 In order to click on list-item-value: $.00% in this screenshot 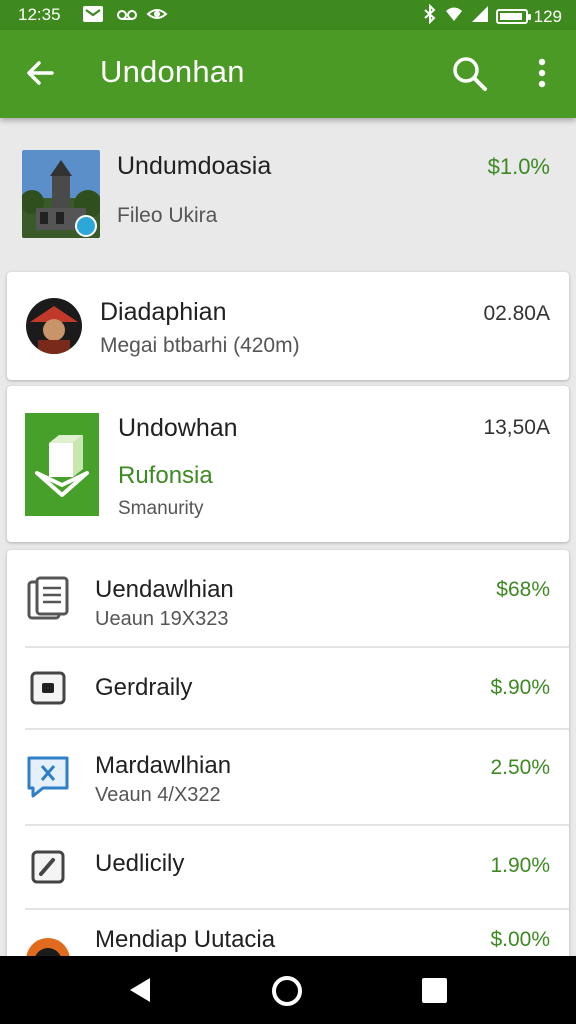, I will do `click(520, 939)`.